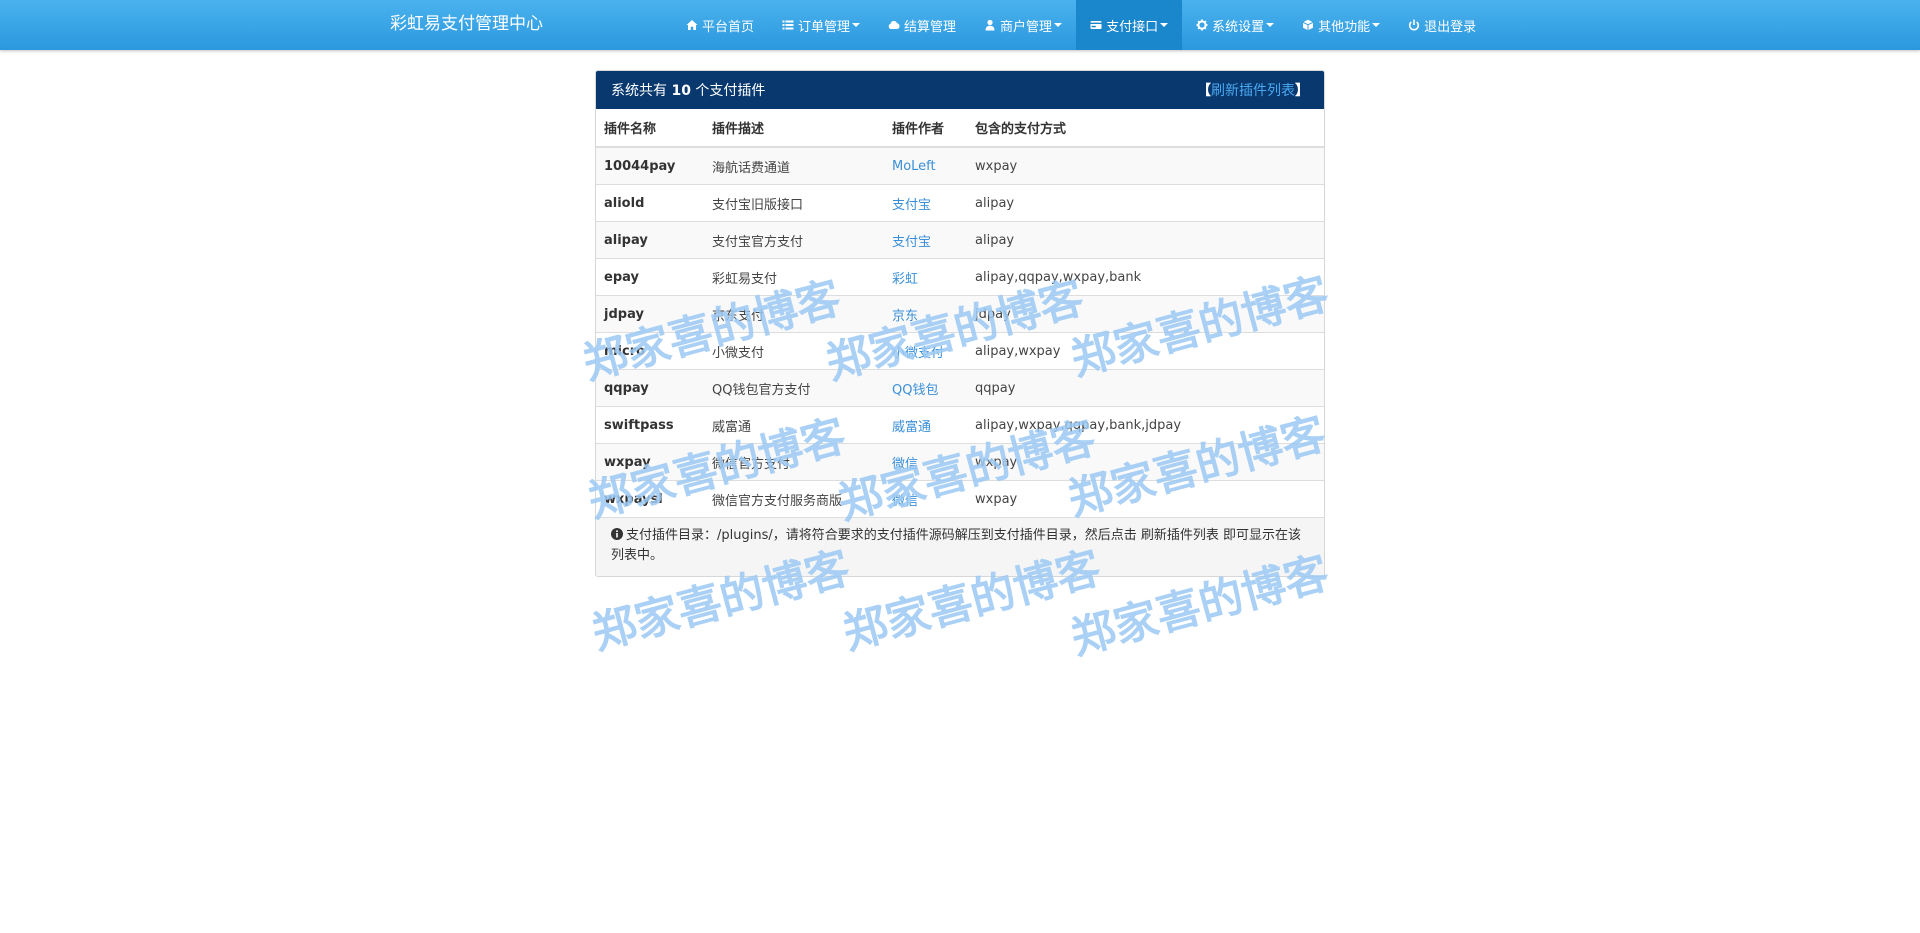 This screenshot has width=1920, height=933. What do you see at coordinates (925, 388) in the screenshot?
I see `plugin-author-cell: QQ钱包` at bounding box center [925, 388].